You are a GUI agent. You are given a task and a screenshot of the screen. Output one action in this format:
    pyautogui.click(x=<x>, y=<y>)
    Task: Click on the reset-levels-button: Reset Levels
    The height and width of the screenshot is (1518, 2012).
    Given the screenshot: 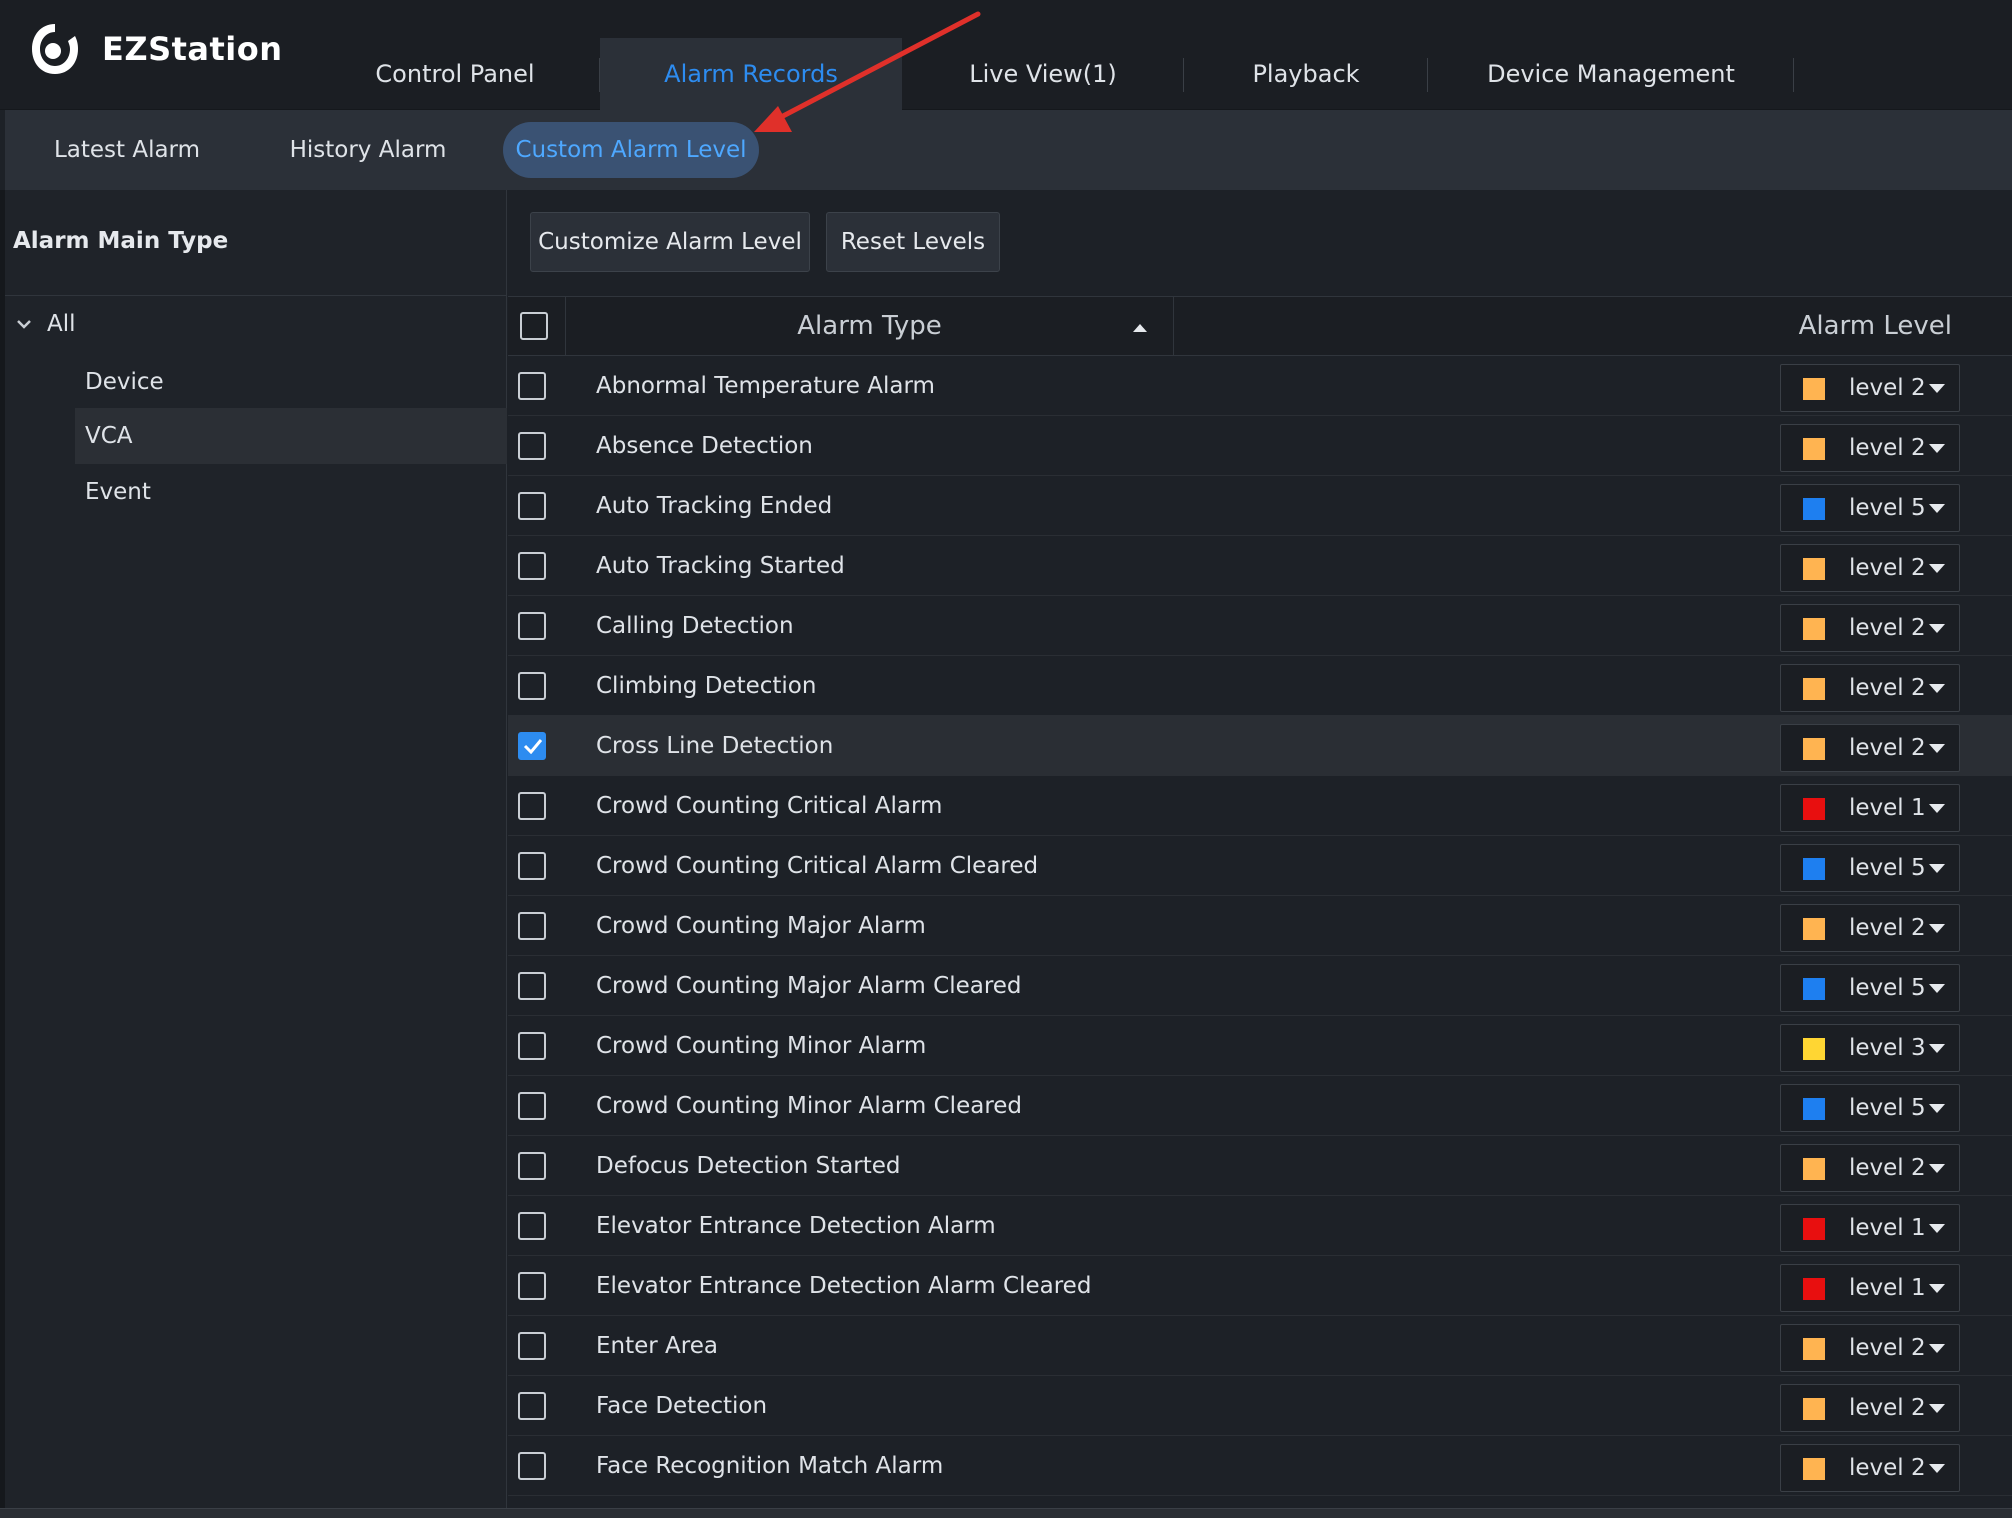 What is the action you would take?
    pyautogui.click(x=913, y=242)
    